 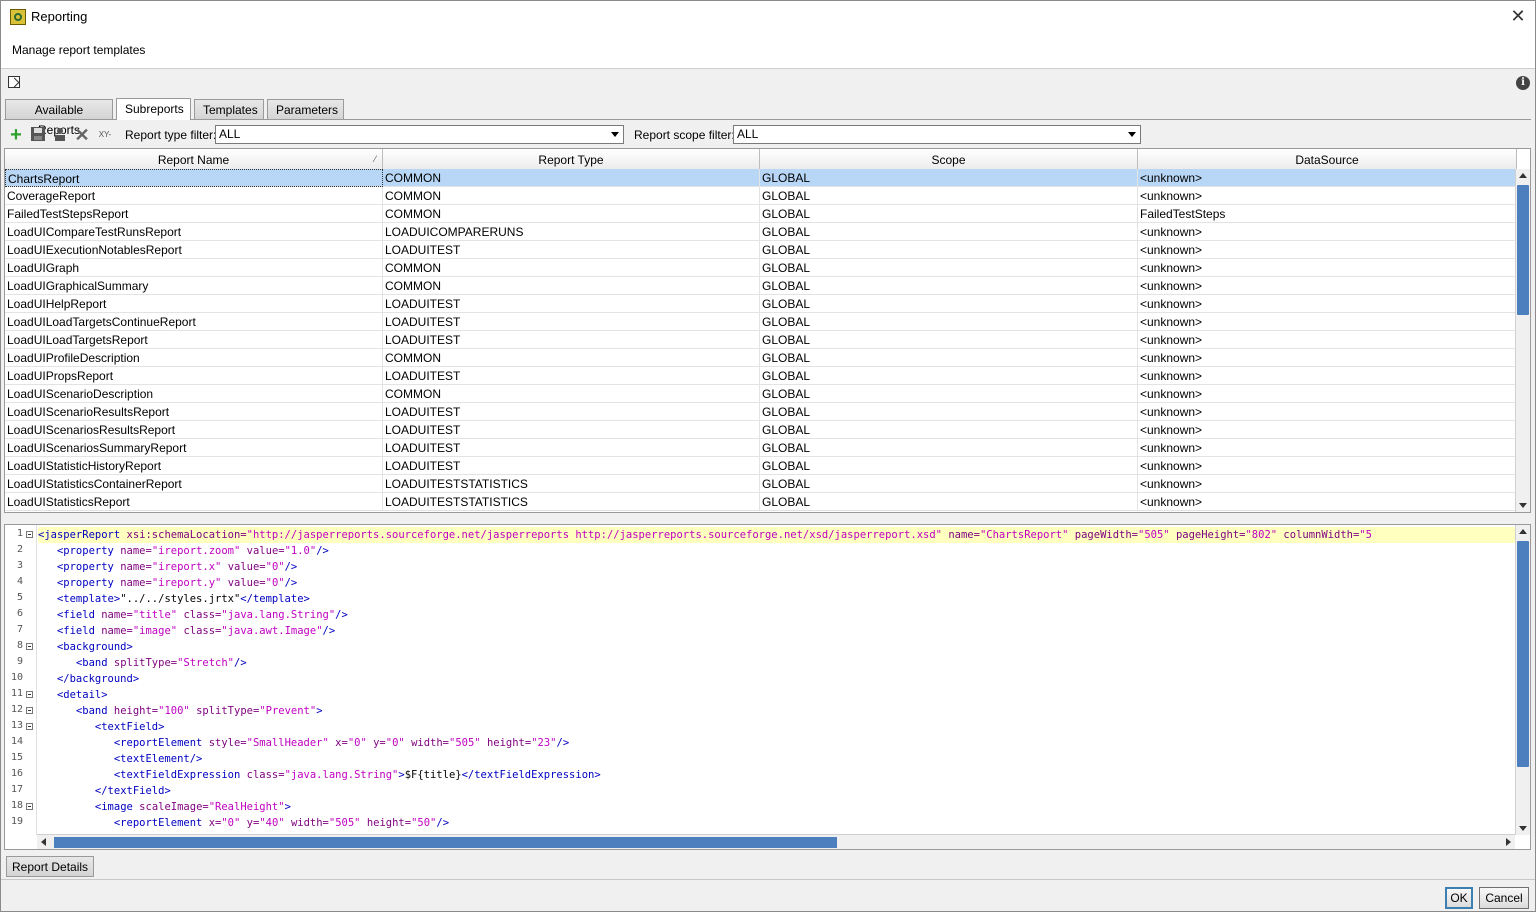 I want to click on cell-report-type: LOADUICOMPARERUNS, so click(x=571, y=232).